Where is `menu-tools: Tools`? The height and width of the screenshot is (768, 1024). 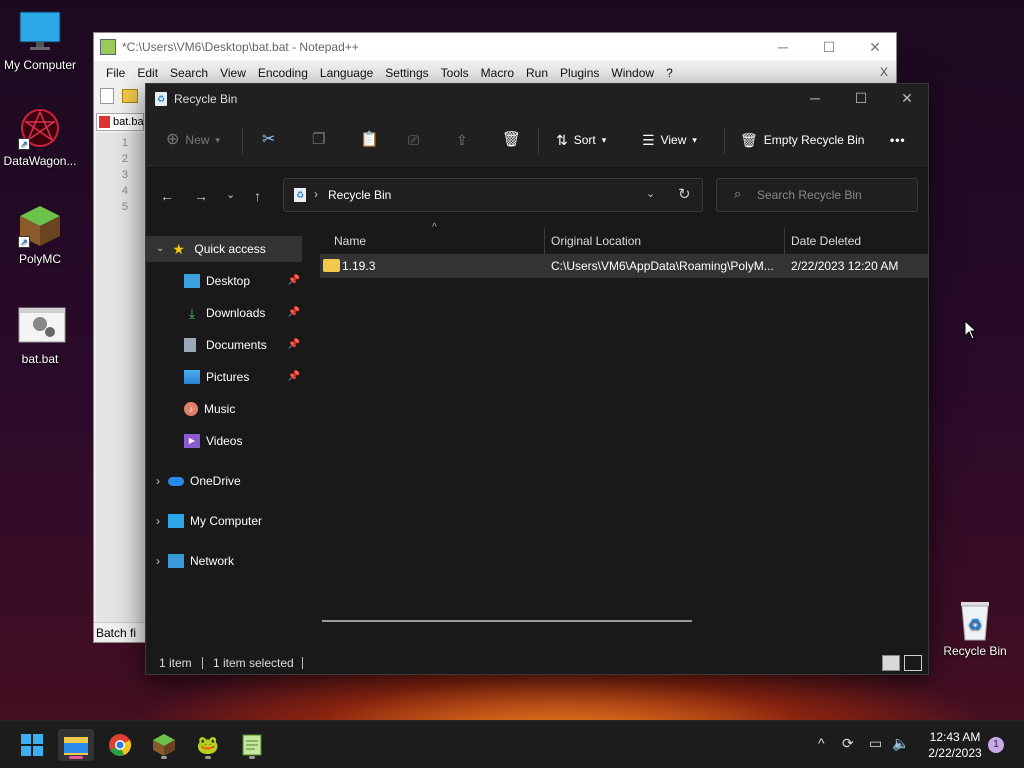
menu-tools: Tools is located at coordinates (455, 73).